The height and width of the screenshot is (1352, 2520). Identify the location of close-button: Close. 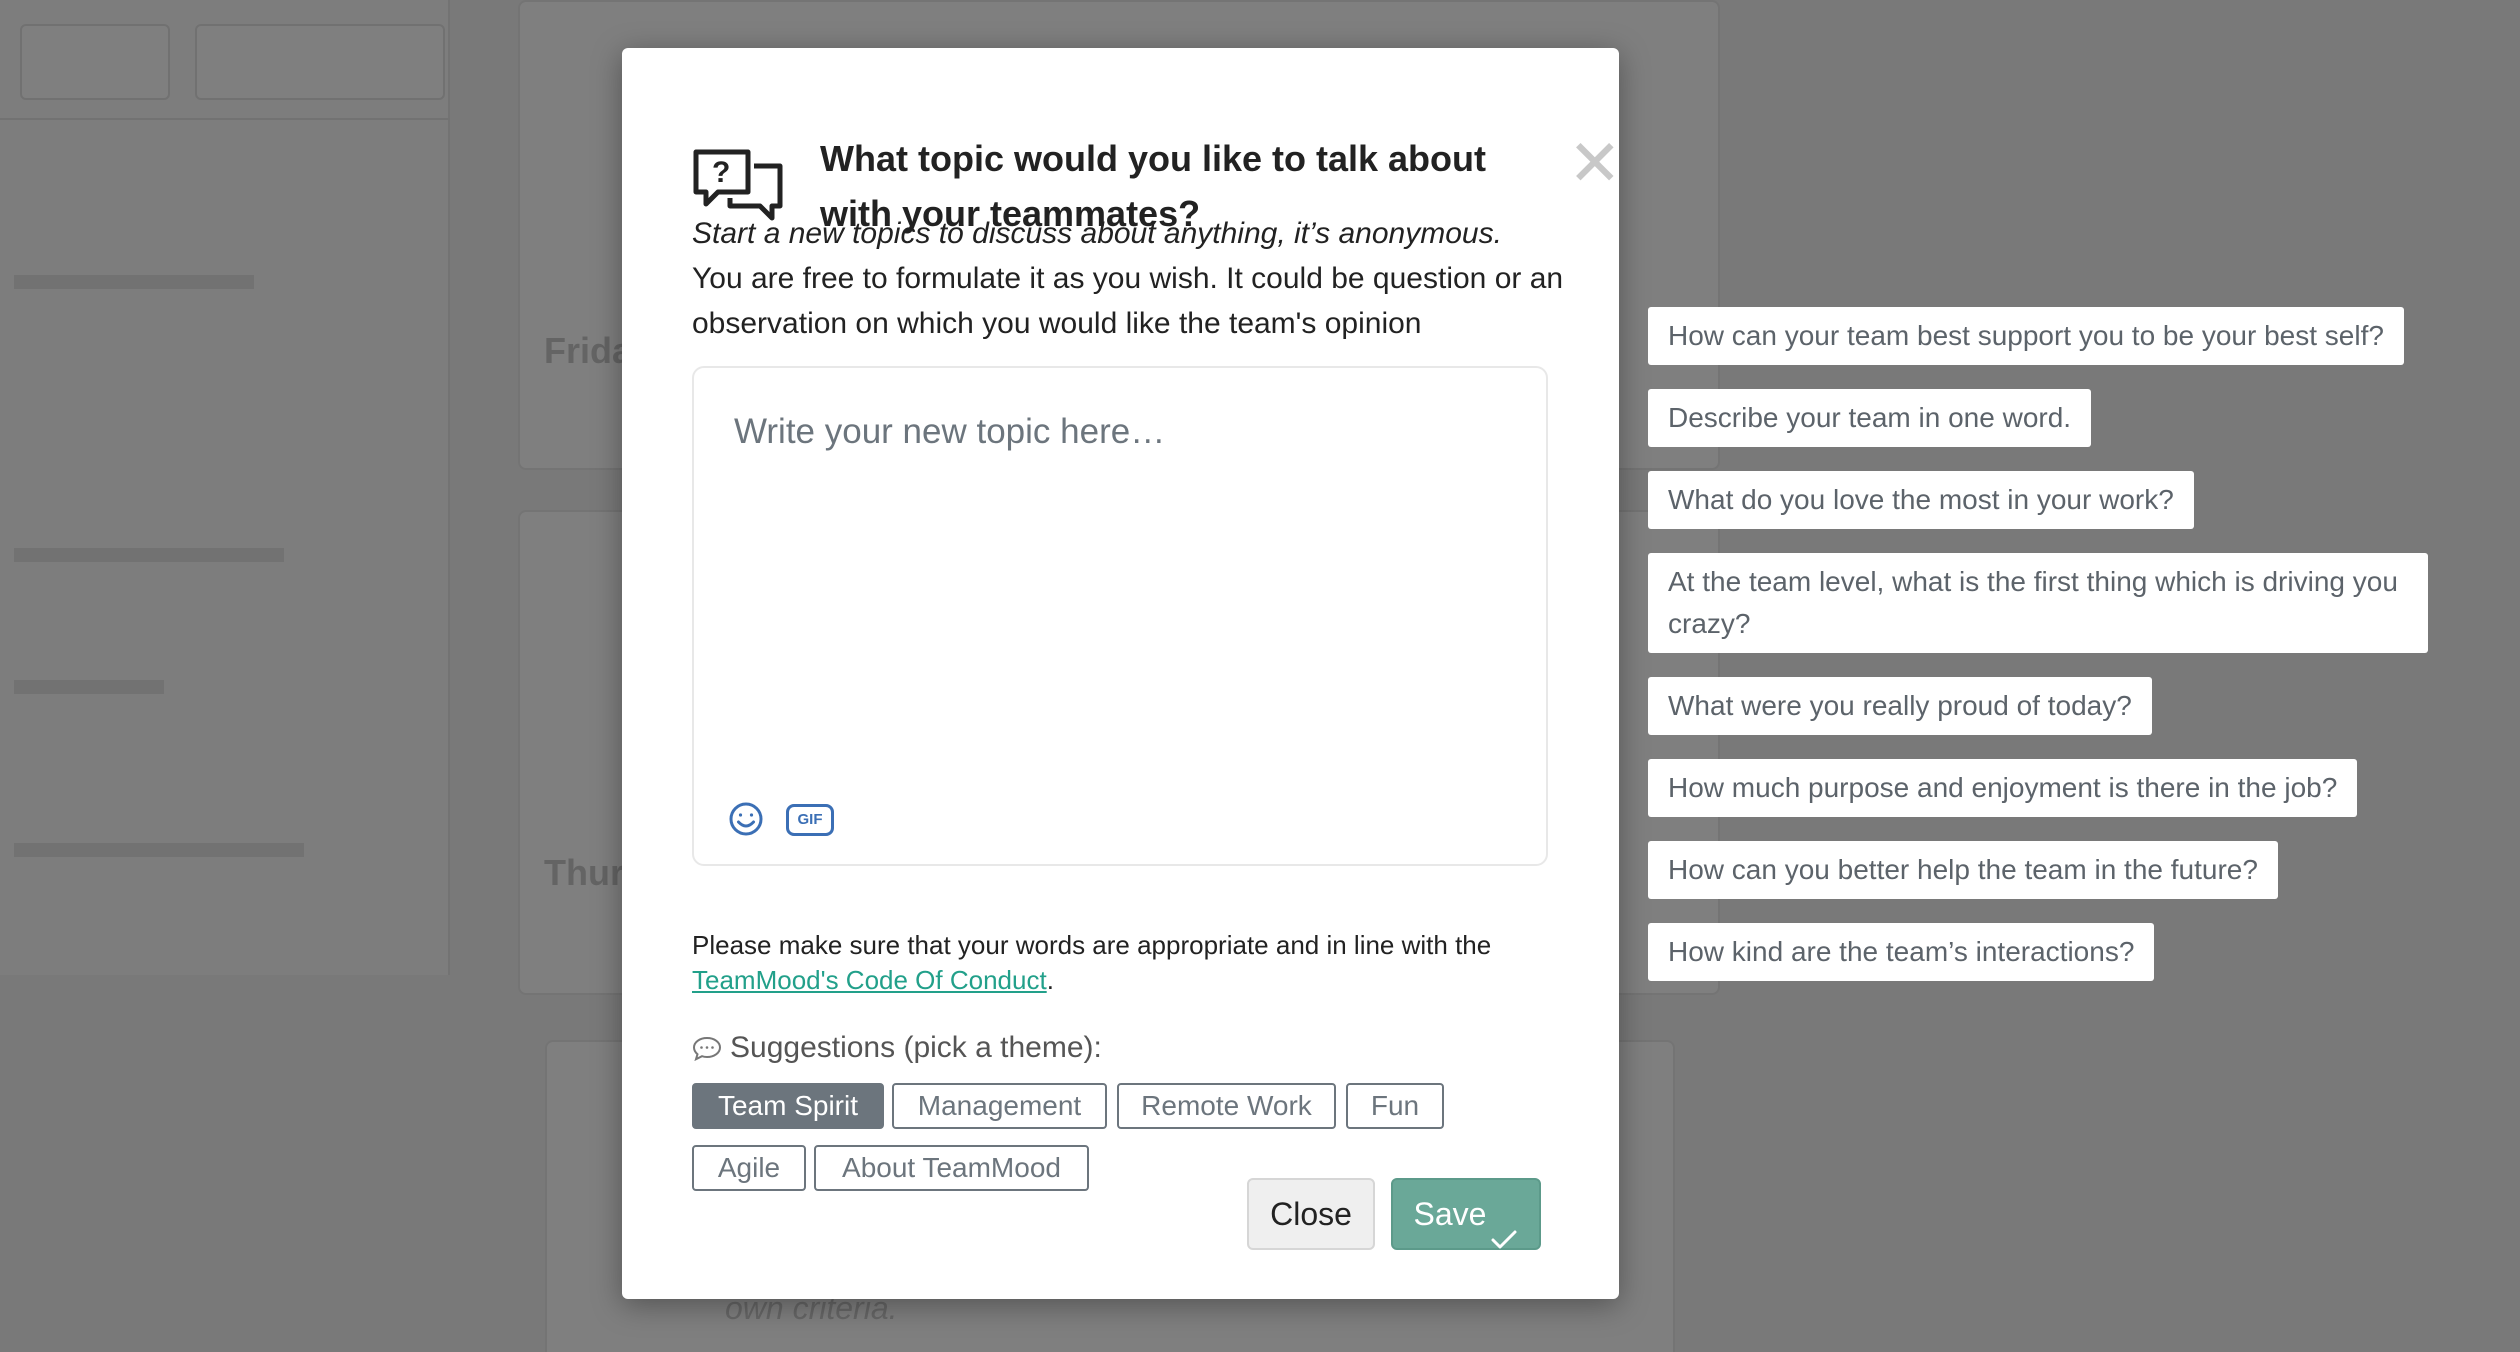
(1311, 1214).